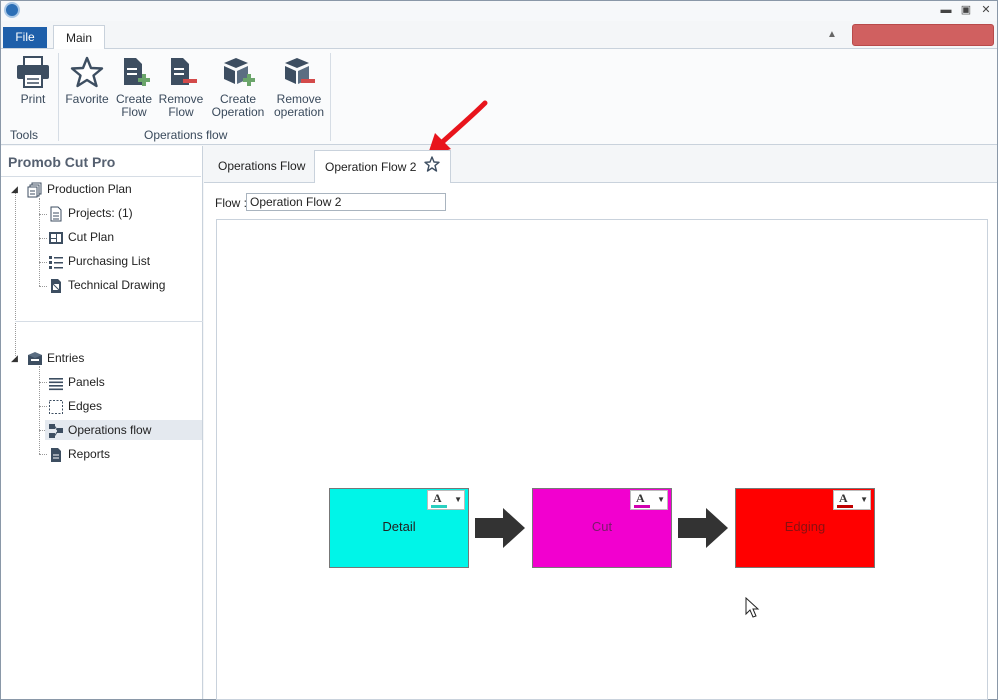  I want to click on remove-flow-label-line2: Flow, so click(181, 112).